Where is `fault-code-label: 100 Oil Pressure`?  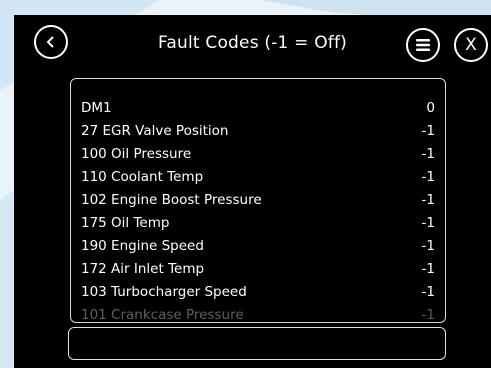 fault-code-label: 100 Oil Pressure is located at coordinates (136, 153).